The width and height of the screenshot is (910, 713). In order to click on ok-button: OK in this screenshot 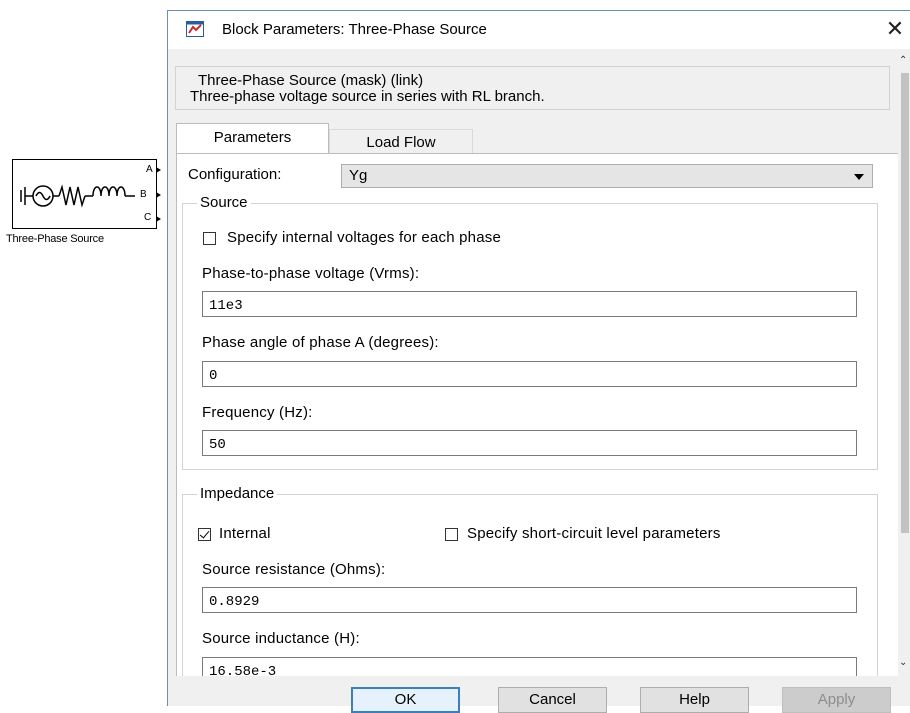, I will do `click(405, 700)`.